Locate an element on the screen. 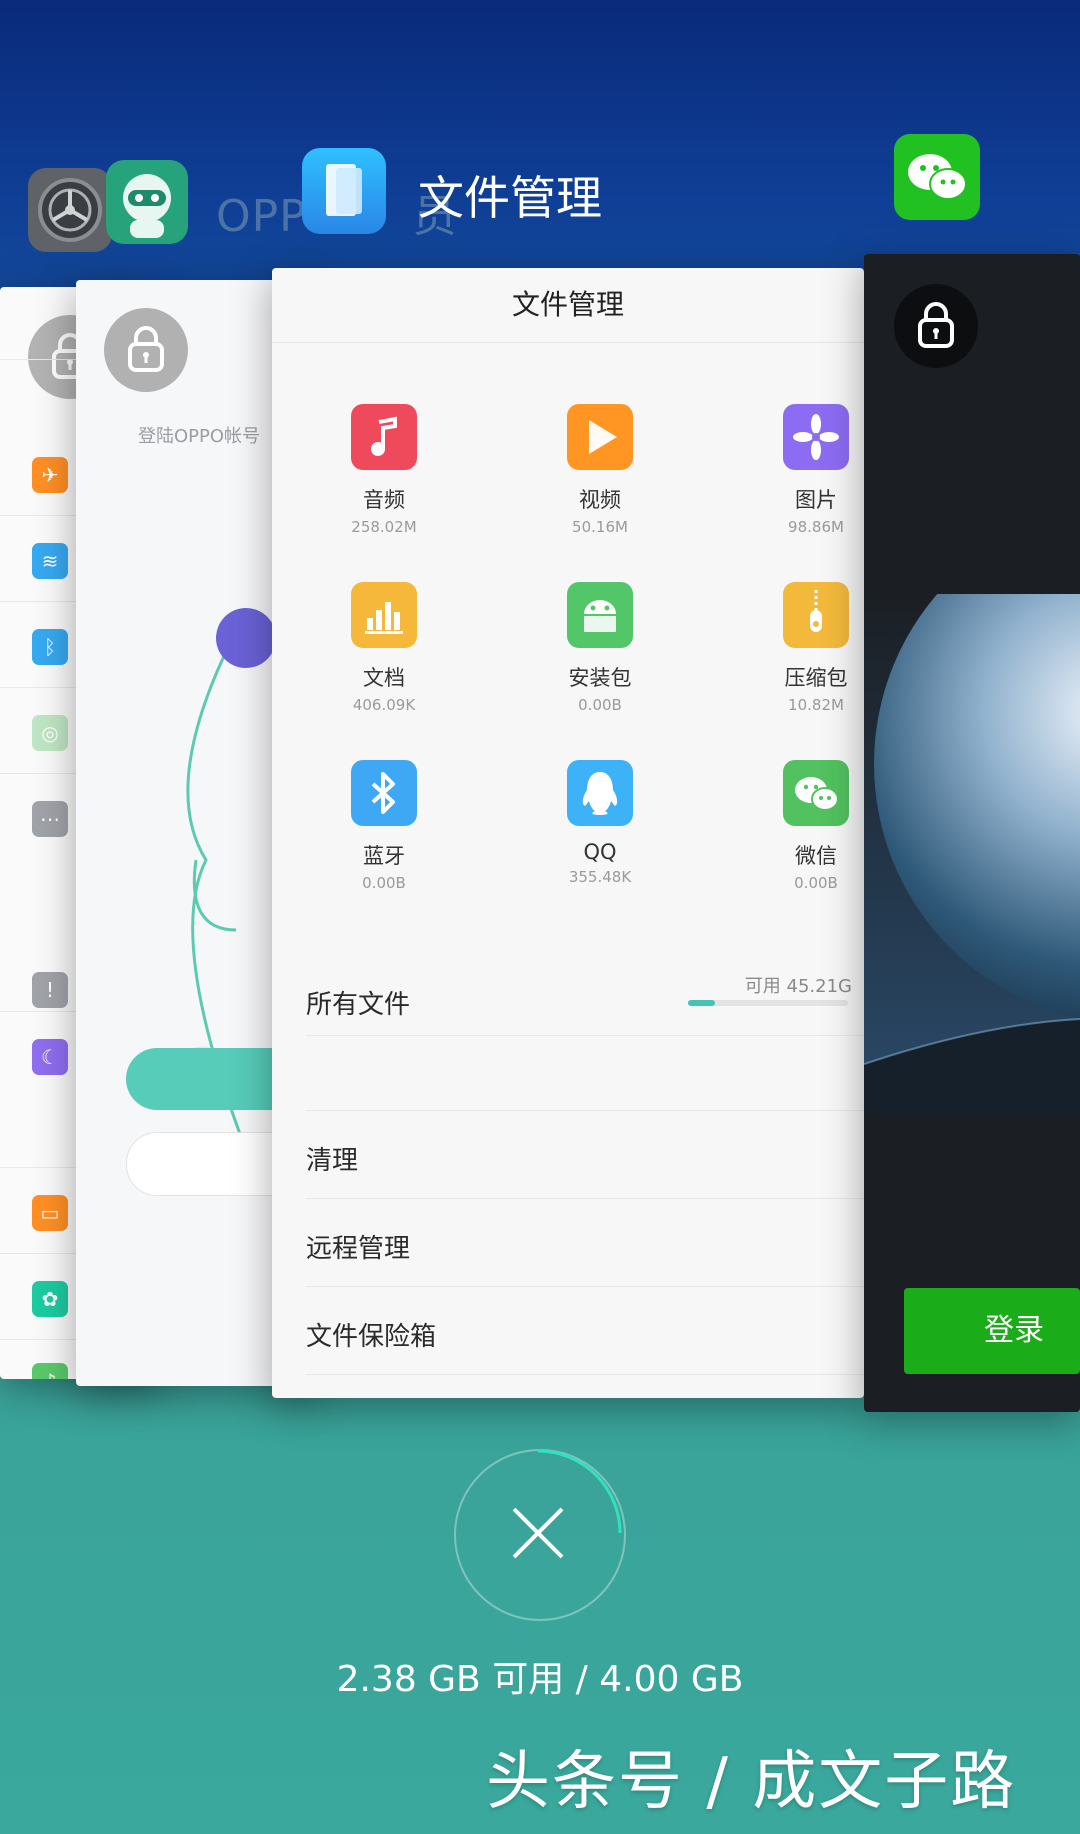  bluetooth-icon is located at coordinates (384, 793).